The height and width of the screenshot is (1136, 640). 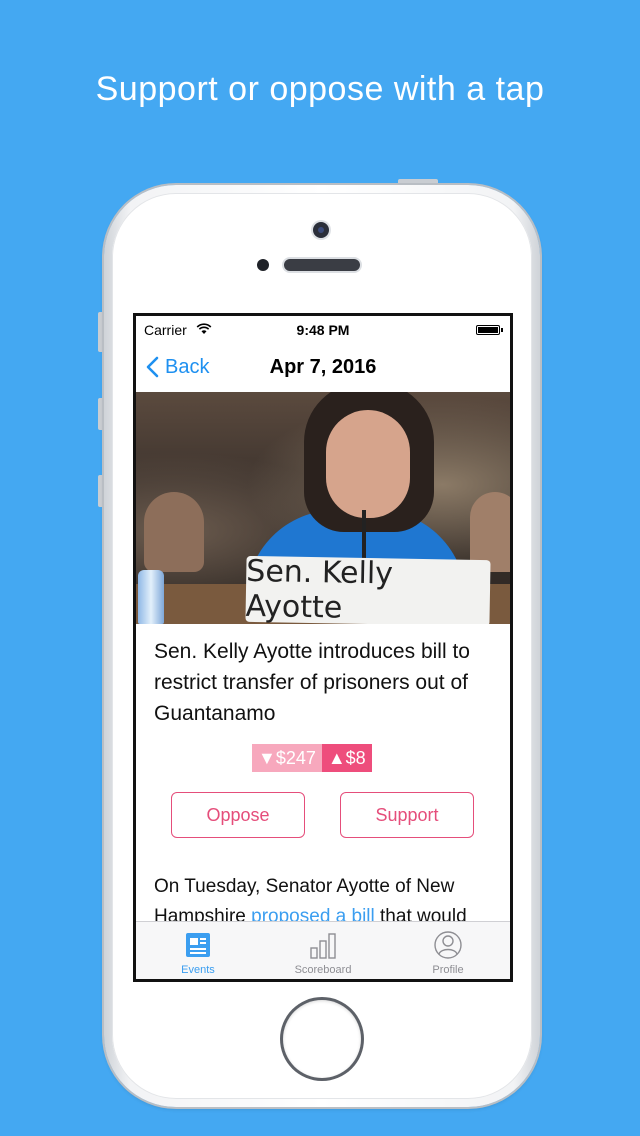 I want to click on marketing-headline: Support or oppose with a tap, so click(x=320, y=89).